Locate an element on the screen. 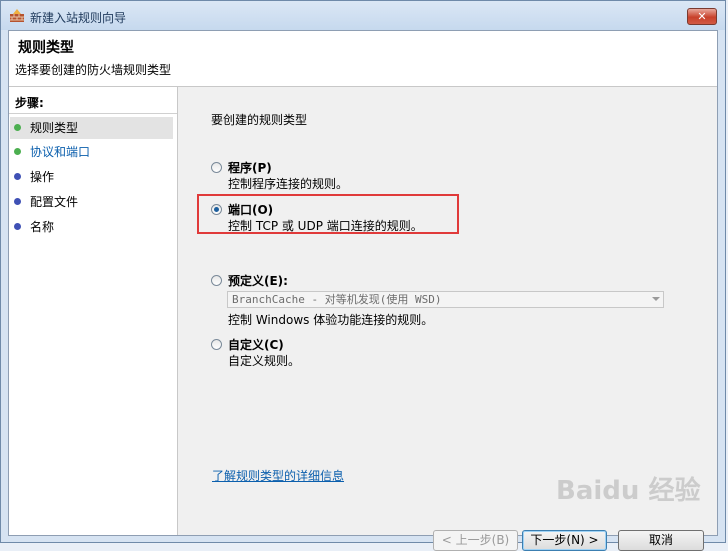  option-program-desc: 控制程序连接的规则。 is located at coordinates (288, 184).